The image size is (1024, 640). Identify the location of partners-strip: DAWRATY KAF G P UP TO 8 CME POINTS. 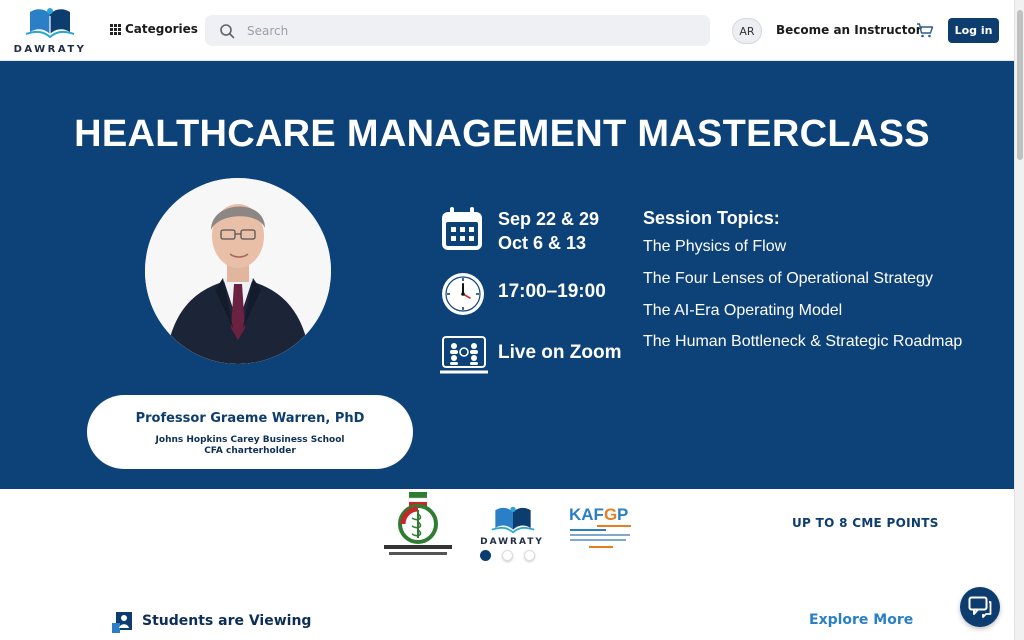
(507, 529).